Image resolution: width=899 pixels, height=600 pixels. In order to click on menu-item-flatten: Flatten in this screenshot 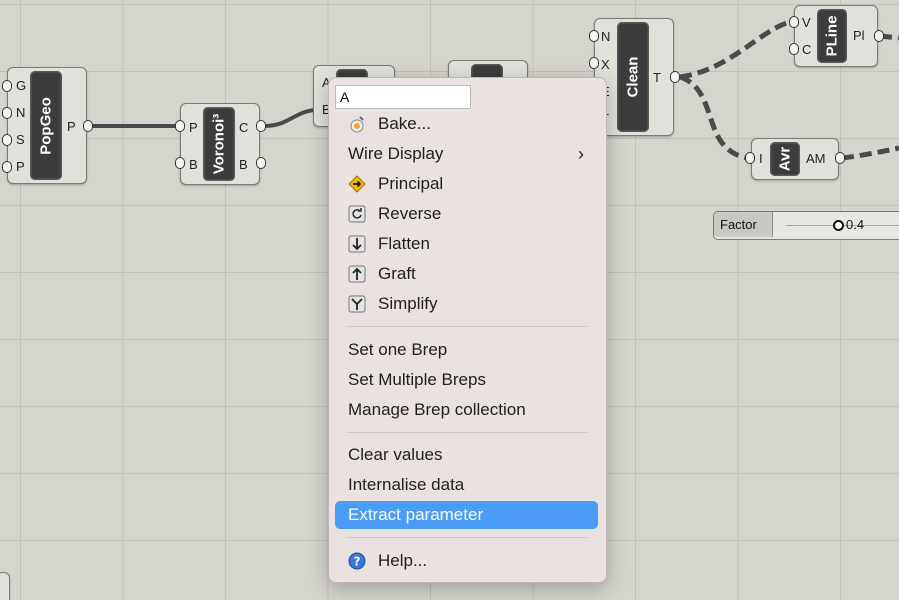, I will do `click(466, 244)`.